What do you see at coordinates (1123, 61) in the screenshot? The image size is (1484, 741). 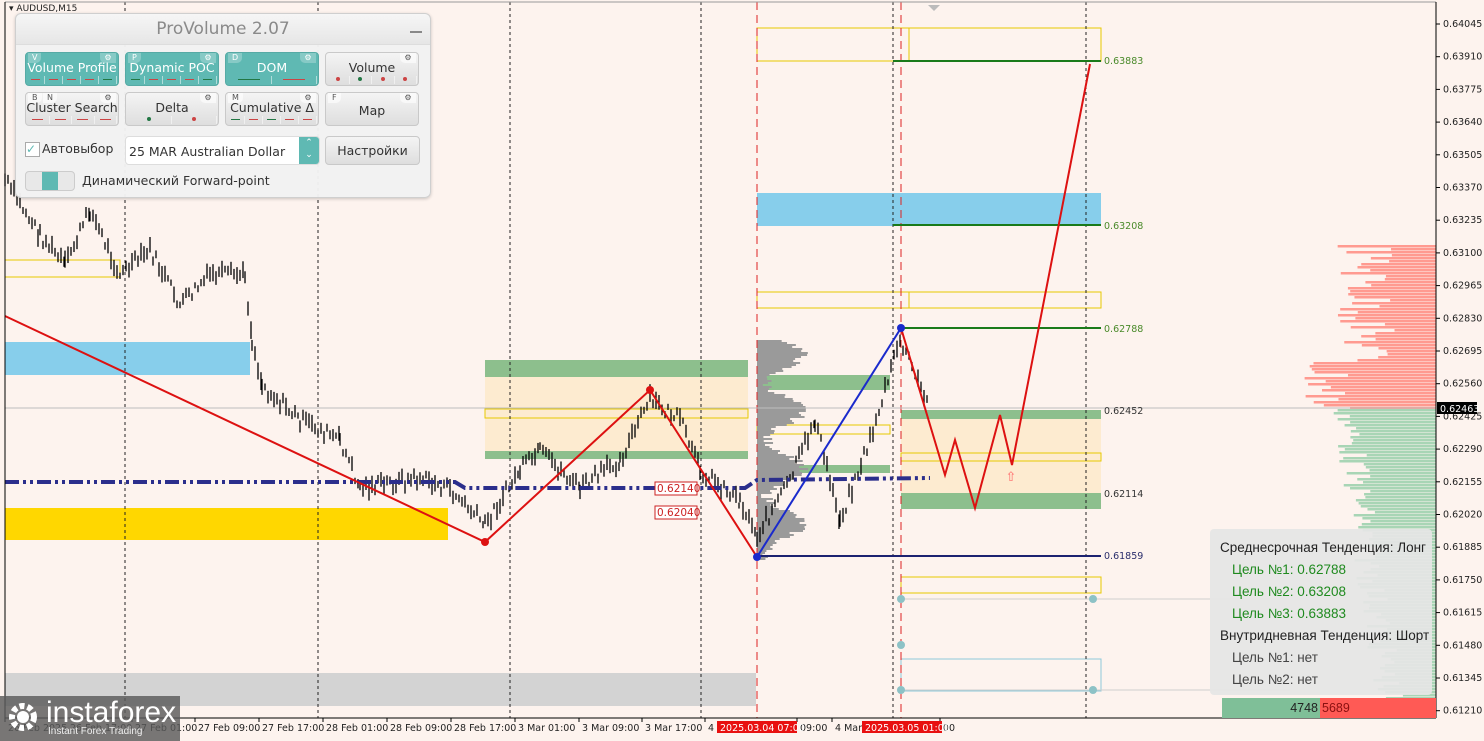 I see `label-target3: 0.63883` at bounding box center [1123, 61].